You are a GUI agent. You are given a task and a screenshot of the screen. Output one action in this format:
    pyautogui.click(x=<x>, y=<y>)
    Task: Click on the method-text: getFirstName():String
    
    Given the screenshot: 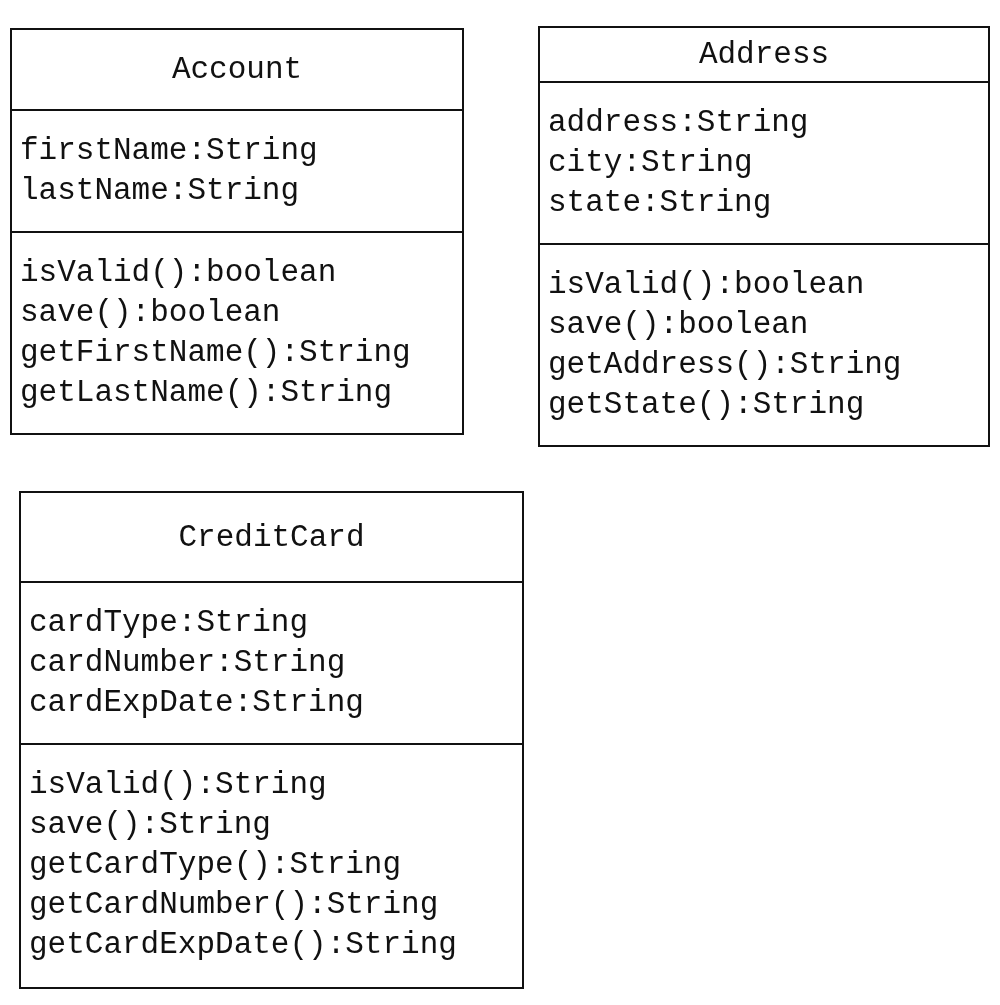 What is the action you would take?
    pyautogui.click(x=215, y=353)
    